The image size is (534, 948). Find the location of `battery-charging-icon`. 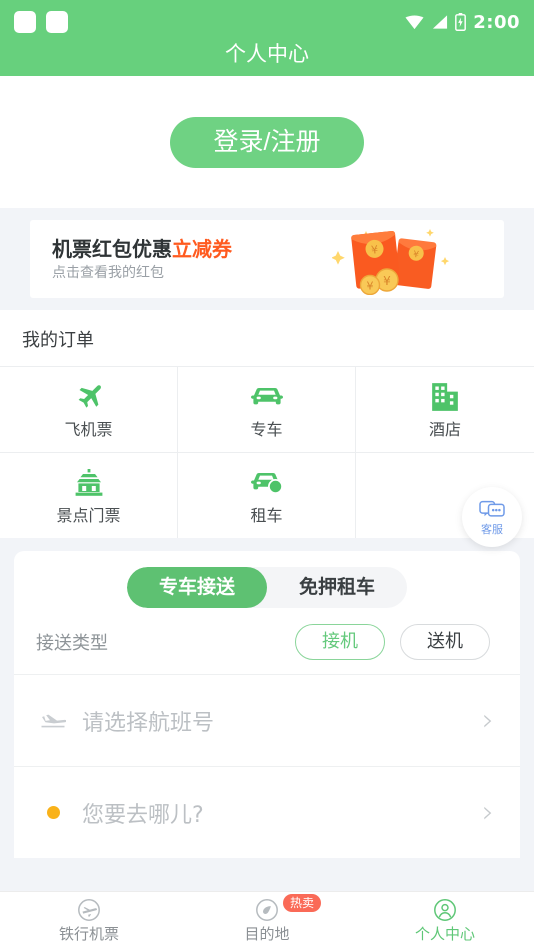

battery-charging-icon is located at coordinates (461, 22).